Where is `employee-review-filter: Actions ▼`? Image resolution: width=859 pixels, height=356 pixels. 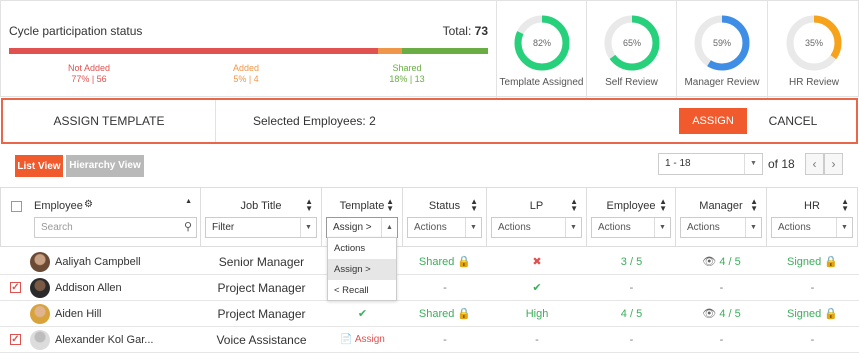 employee-review-filter: Actions ▼ is located at coordinates (631, 227).